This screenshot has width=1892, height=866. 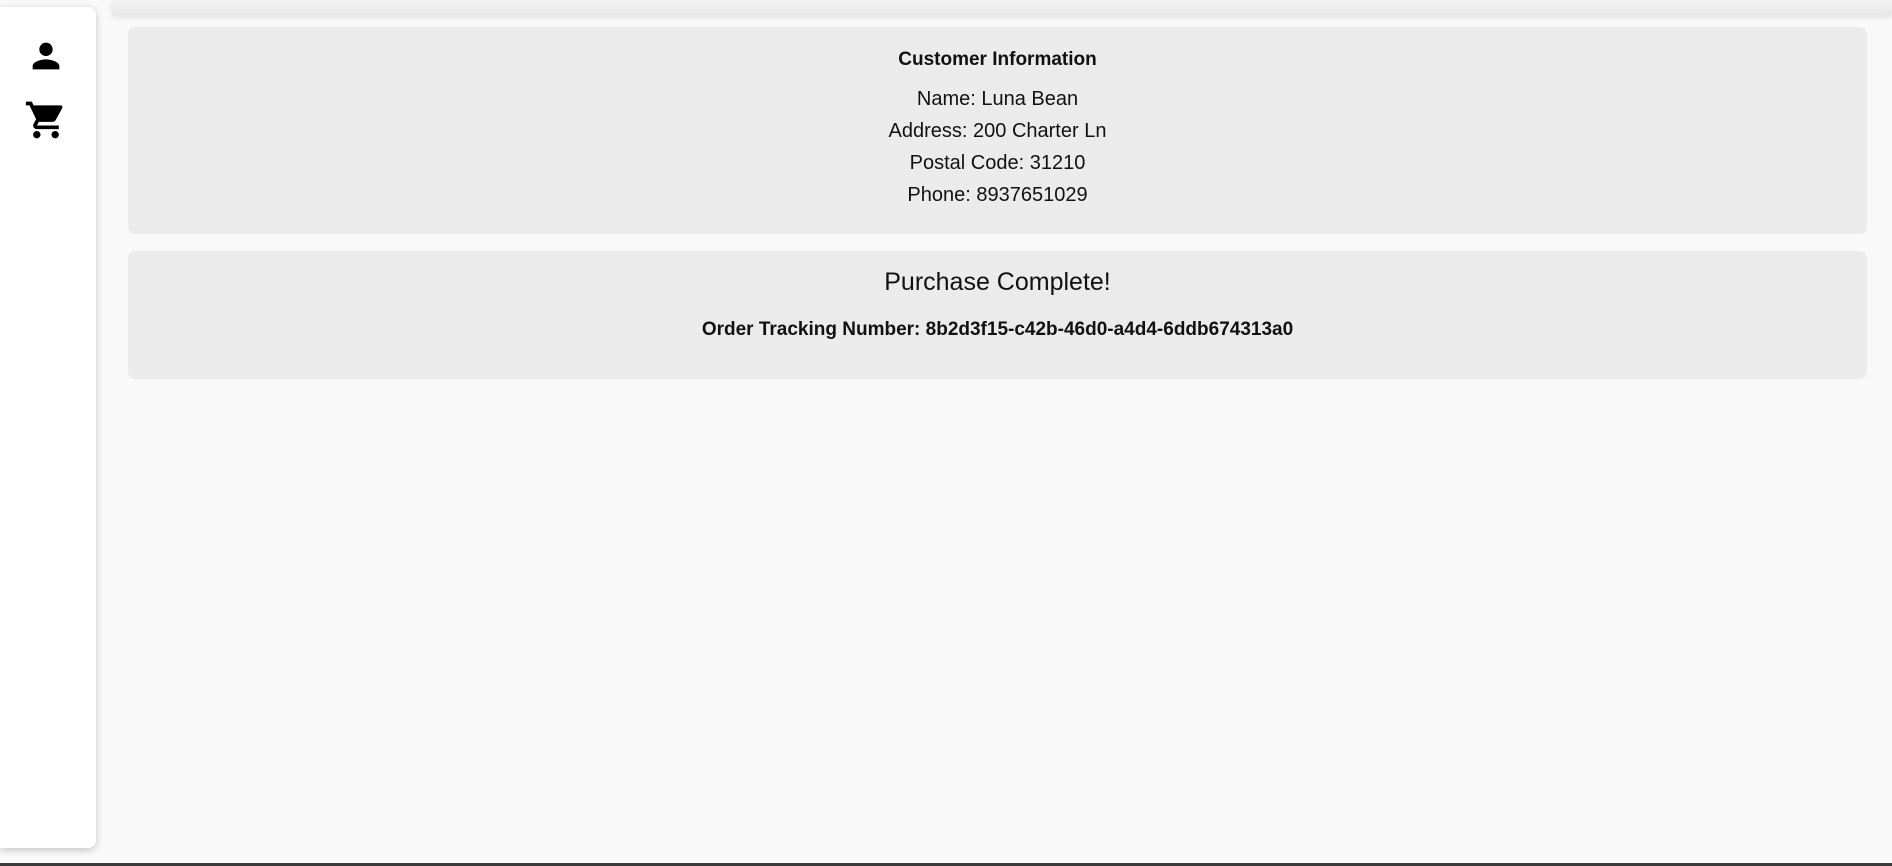 I want to click on sidebar-item-cart, so click(x=46, y=120).